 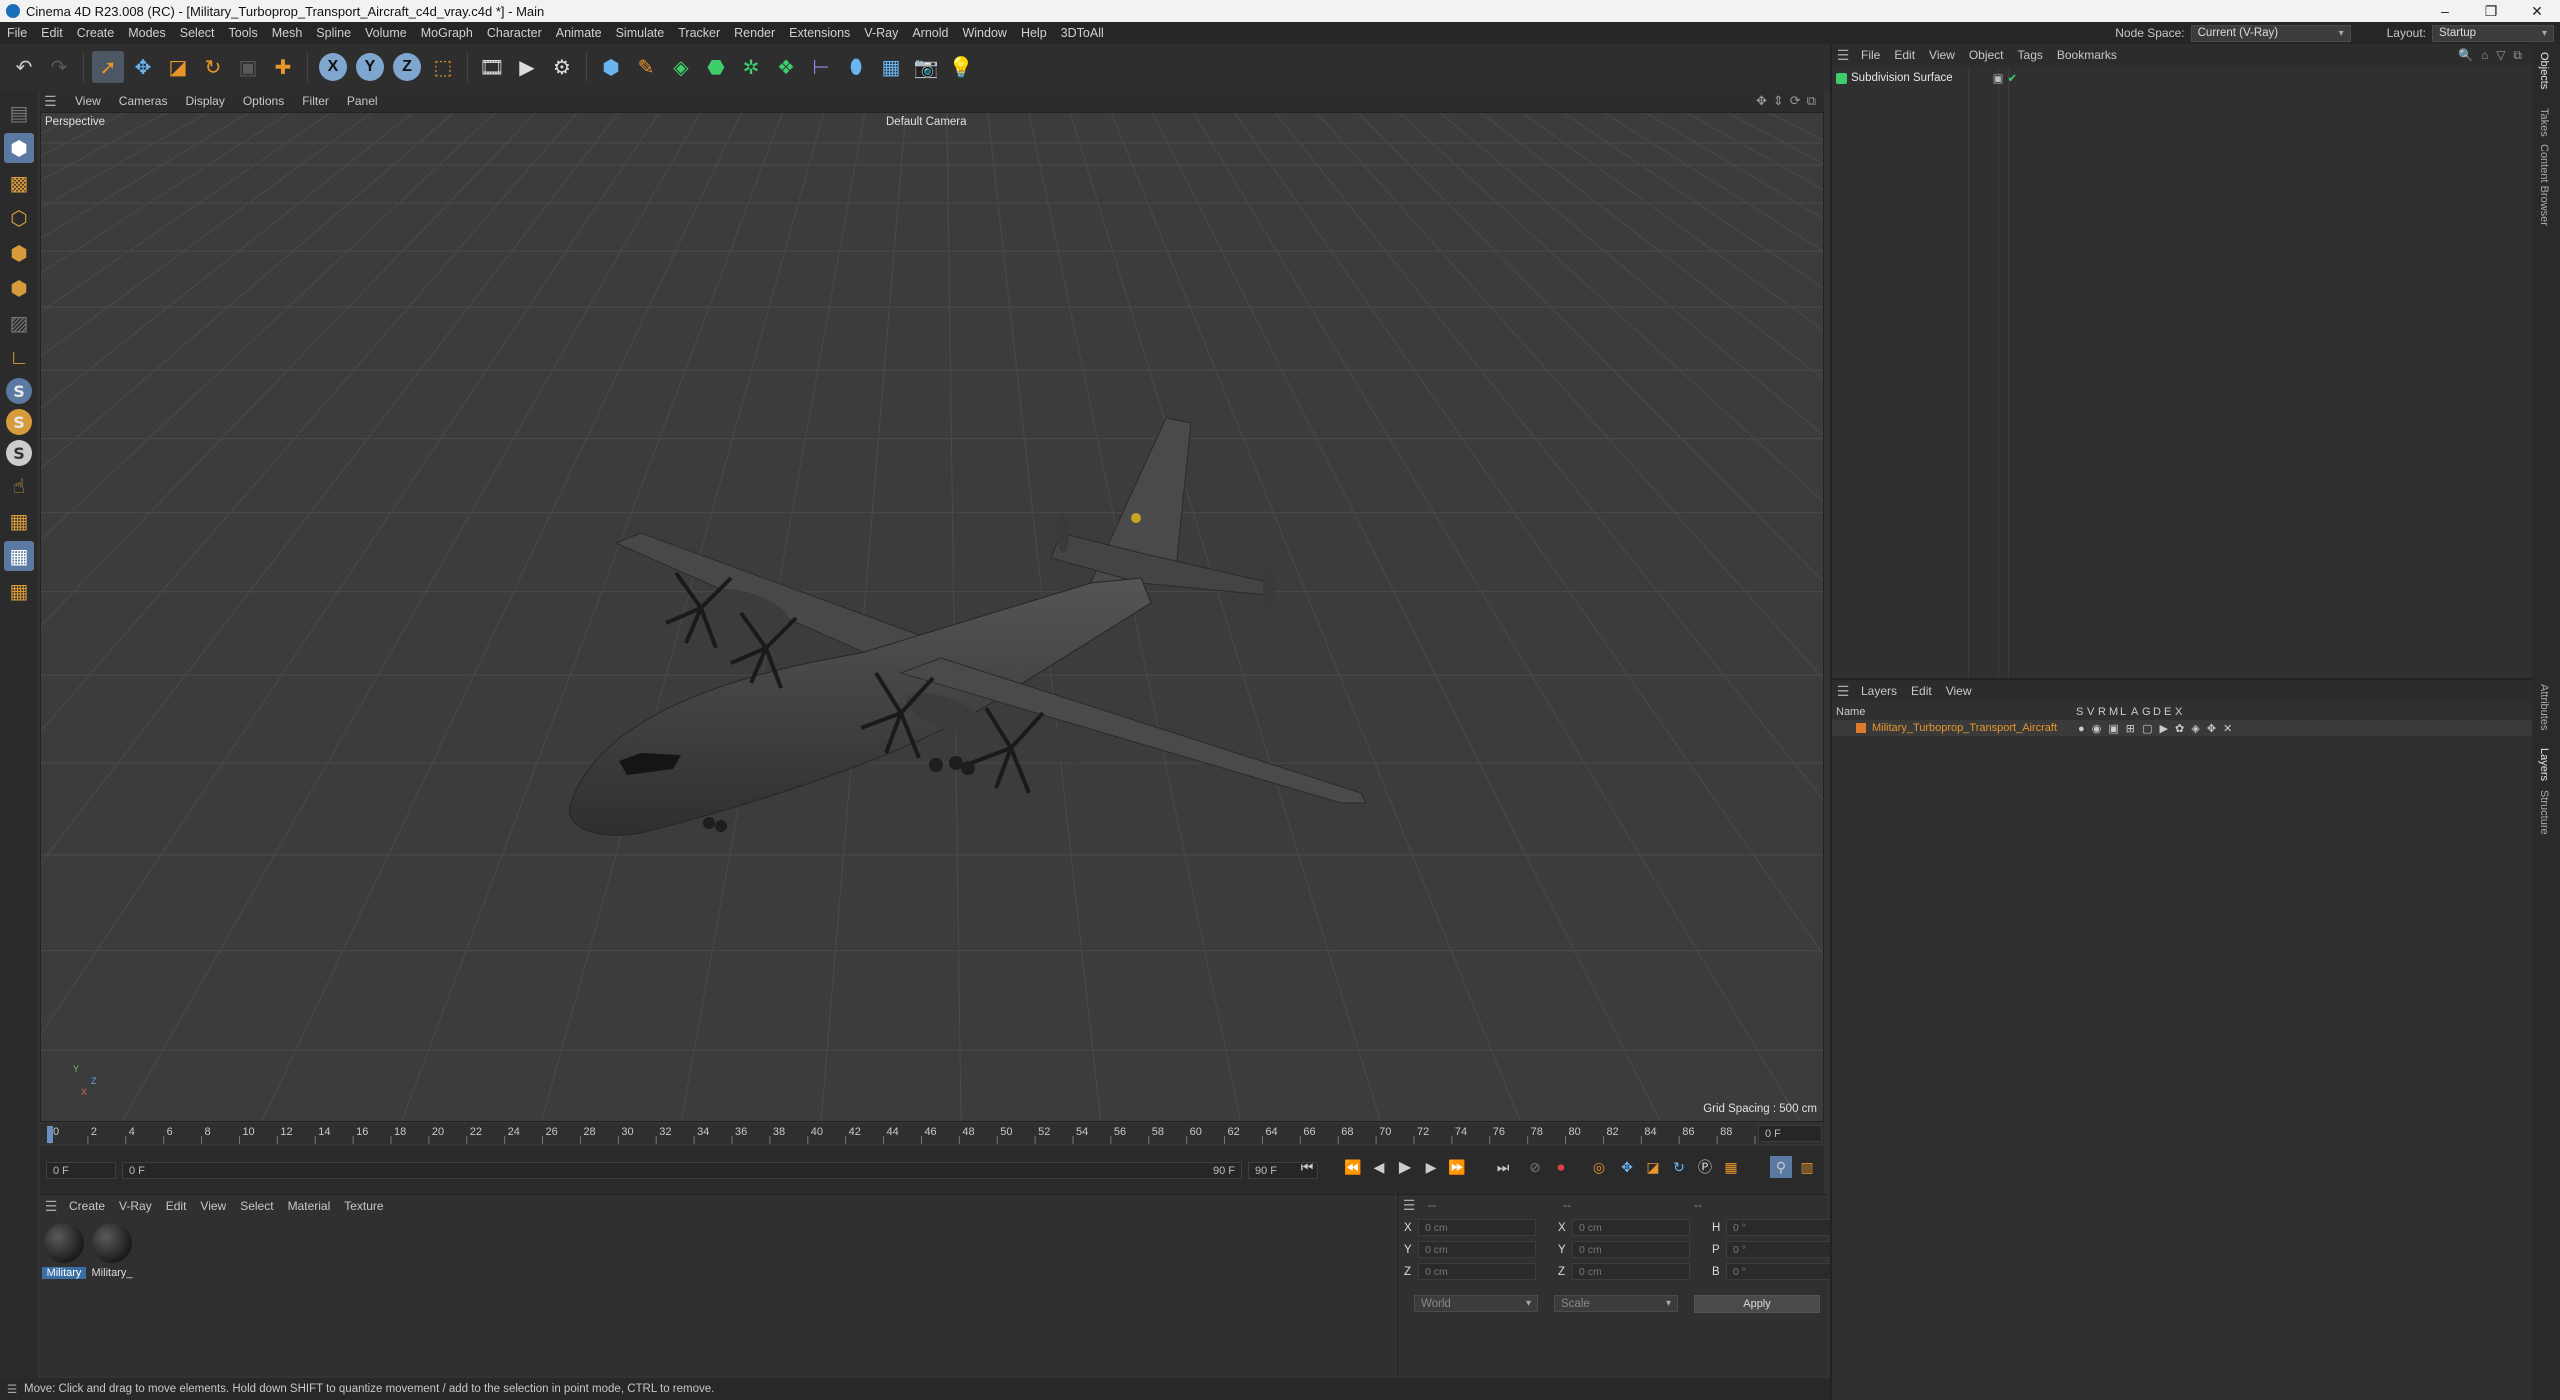 What do you see at coordinates (64, 1251) in the screenshot?
I see `material-swatch: Military` at bounding box center [64, 1251].